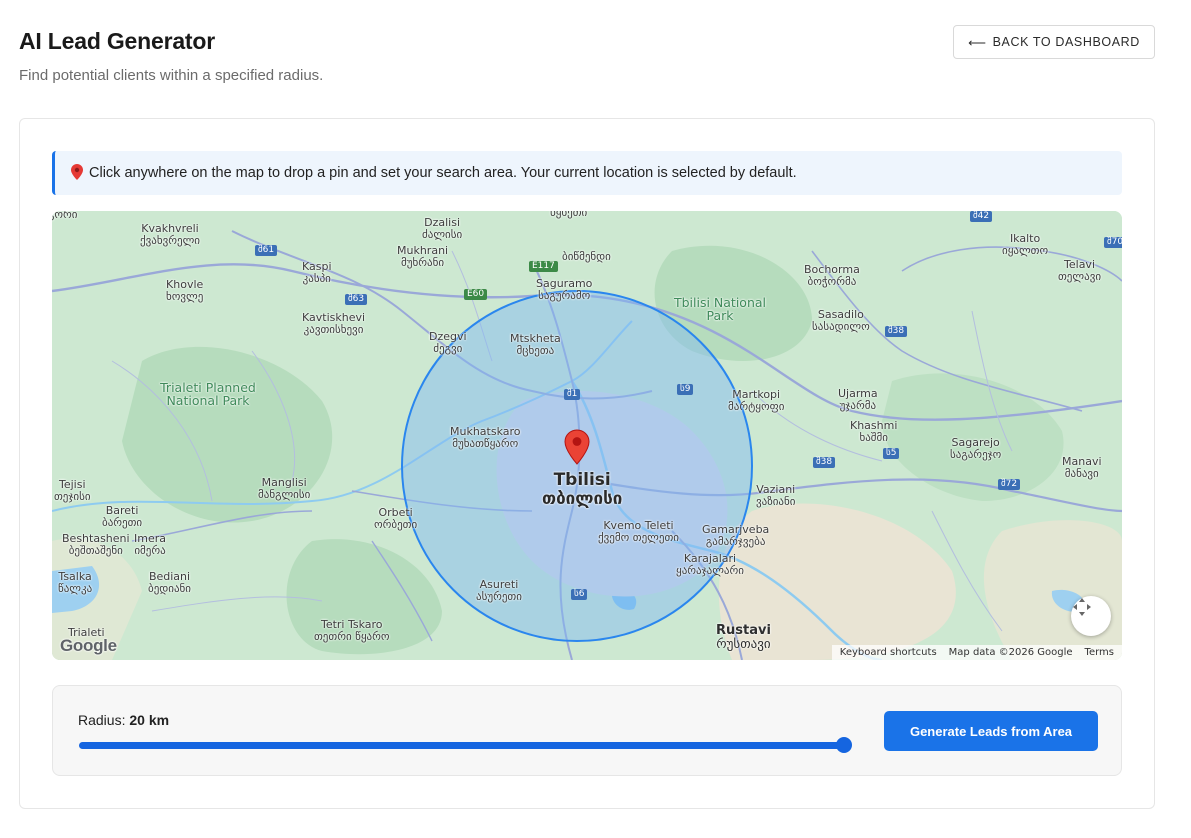 The width and height of the screenshot is (1191, 838). Describe the element at coordinates (844, 745) in the screenshot. I see `radius-slider-thumb` at that location.